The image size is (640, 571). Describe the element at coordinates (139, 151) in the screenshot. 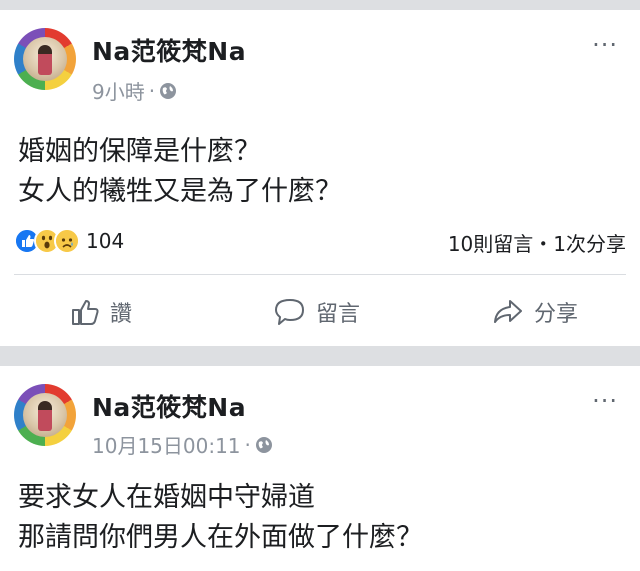

I see `post-line: 婚姻的保障是什麼？` at that location.